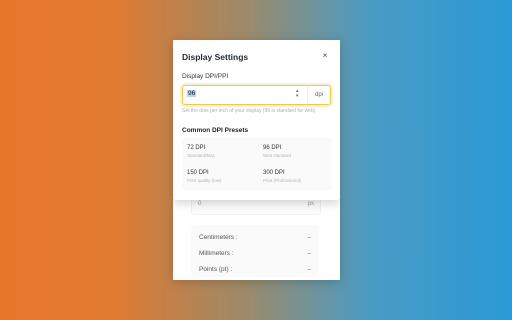 This screenshot has width=512, height=320. What do you see at coordinates (255, 253) in the screenshot?
I see `result-row-millimeters: Millimeters : –` at bounding box center [255, 253].